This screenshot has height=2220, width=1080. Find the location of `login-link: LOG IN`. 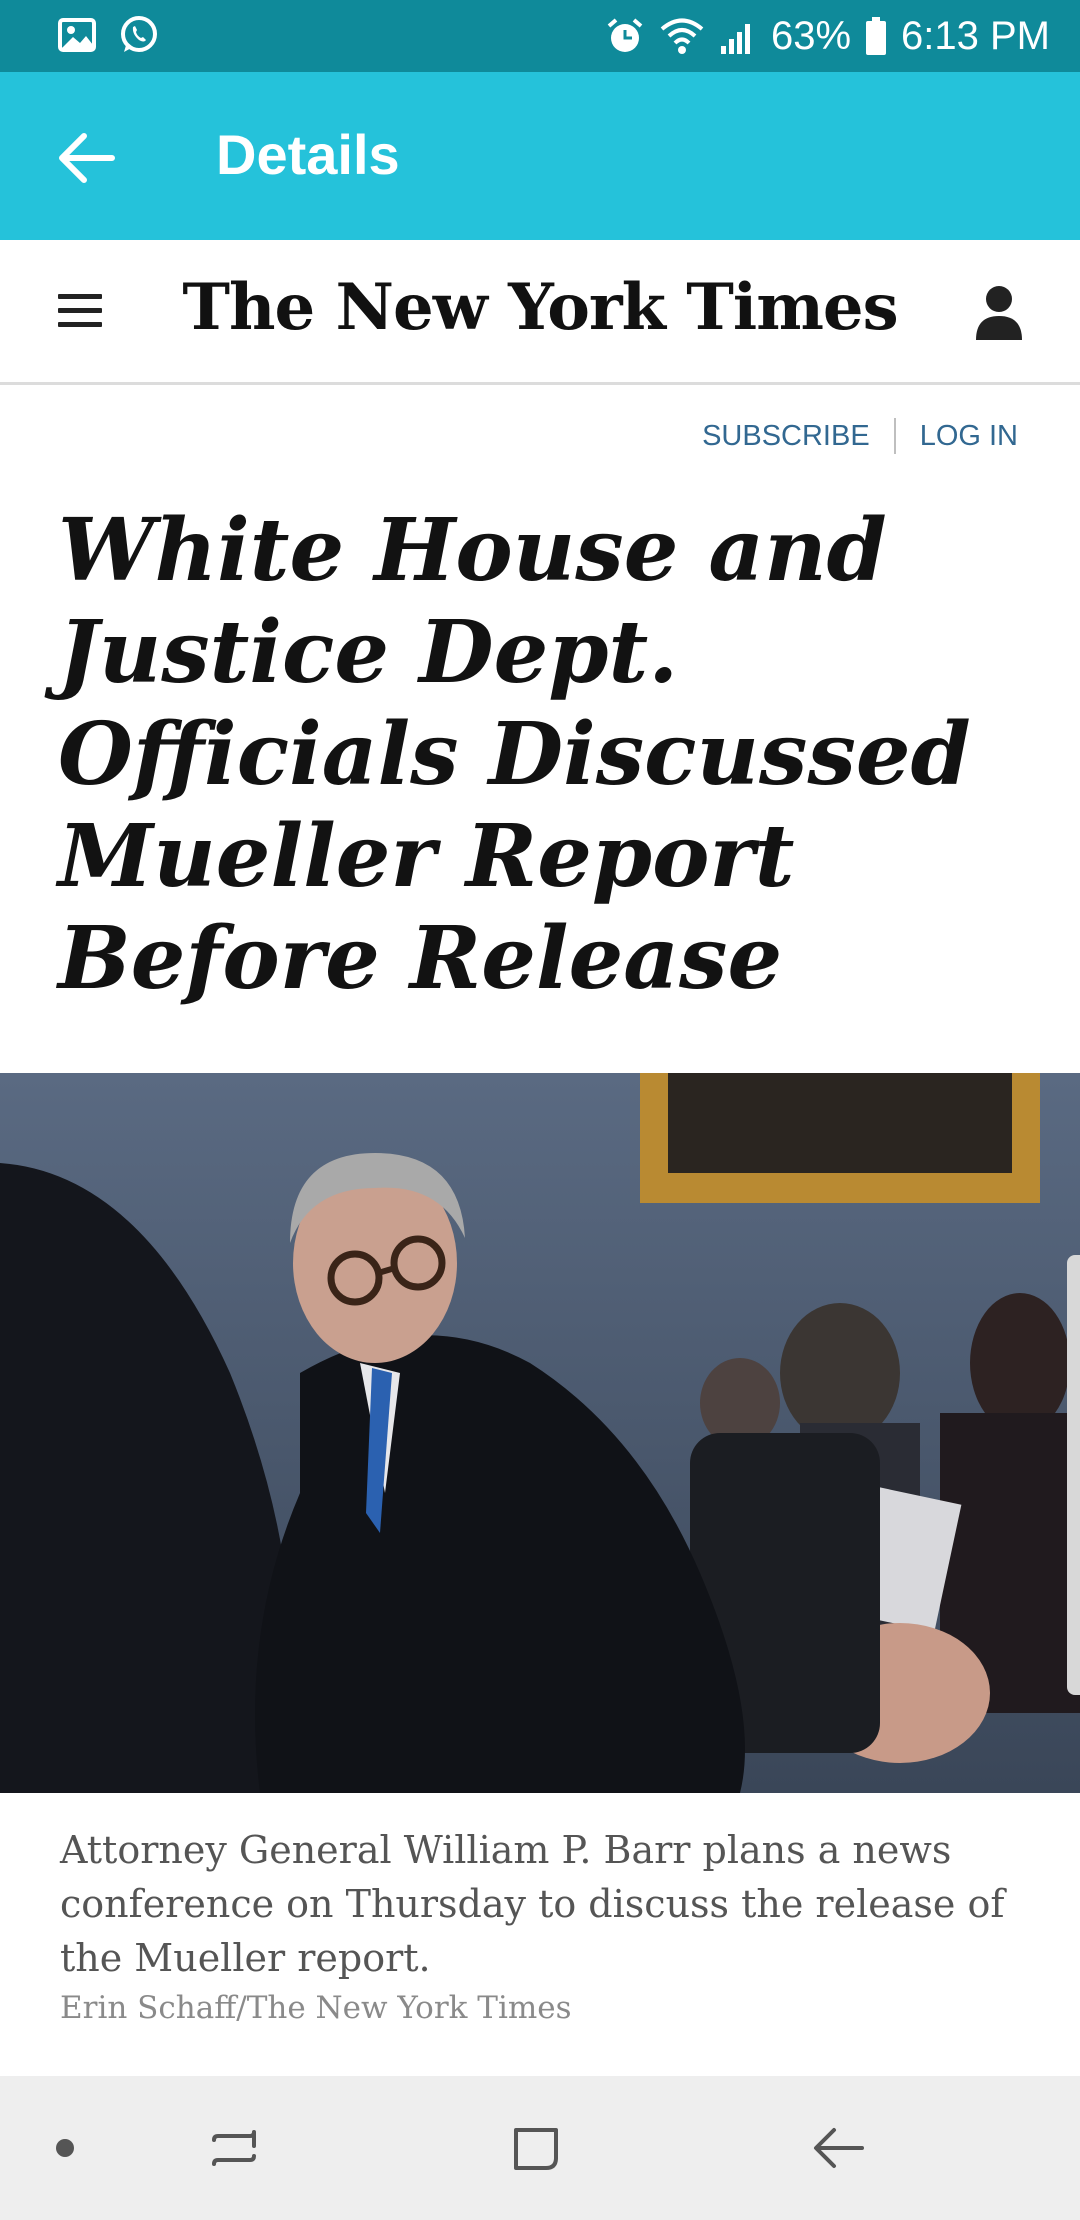

login-link: LOG IN is located at coordinates (969, 436).